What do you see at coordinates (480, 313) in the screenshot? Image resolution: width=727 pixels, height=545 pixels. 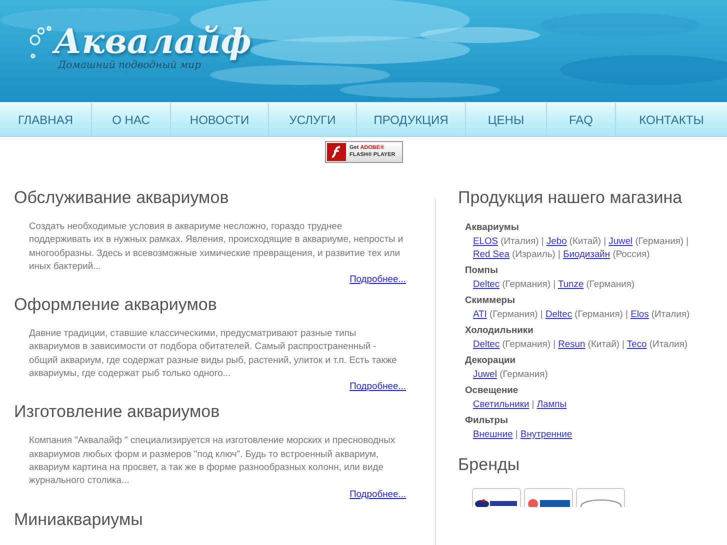 I see `brand-link: ATI` at bounding box center [480, 313].